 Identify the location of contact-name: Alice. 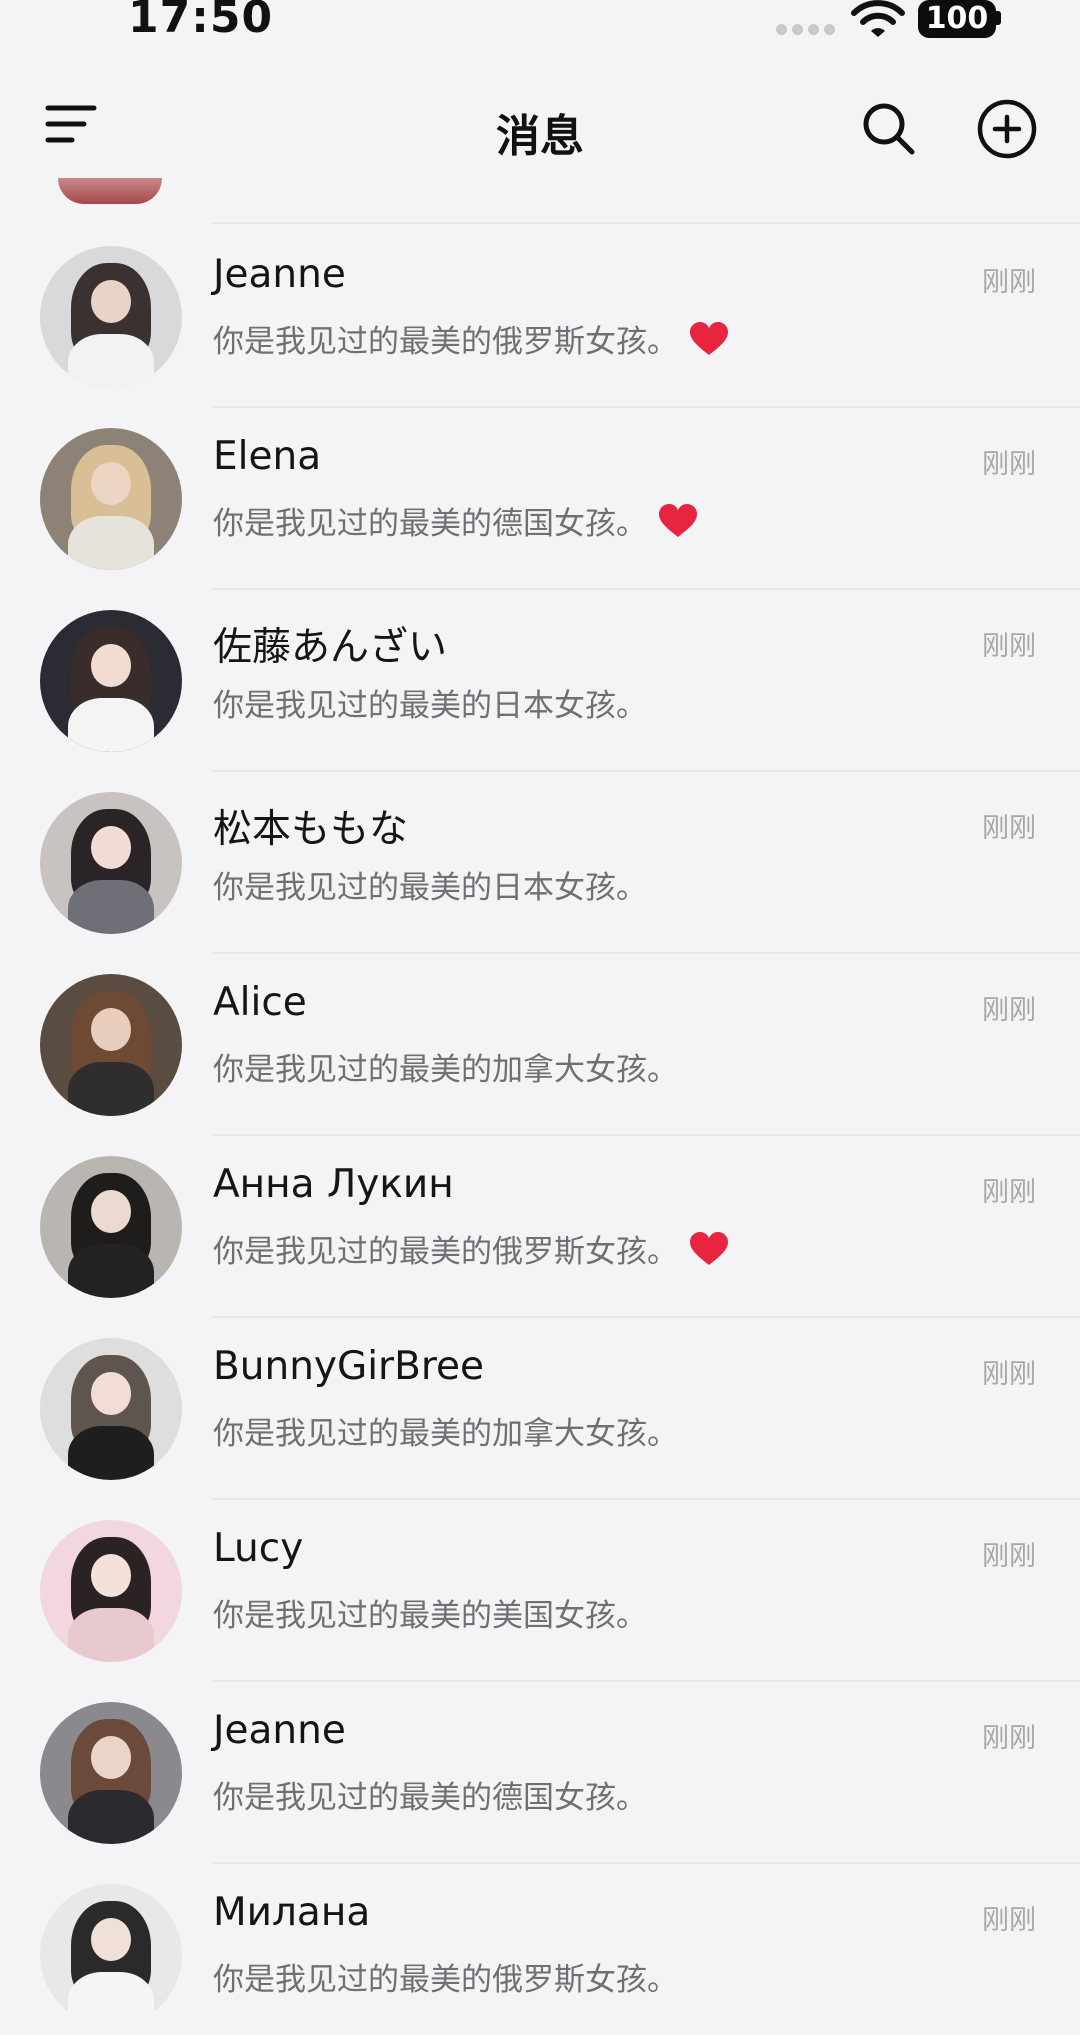
(260, 1002).